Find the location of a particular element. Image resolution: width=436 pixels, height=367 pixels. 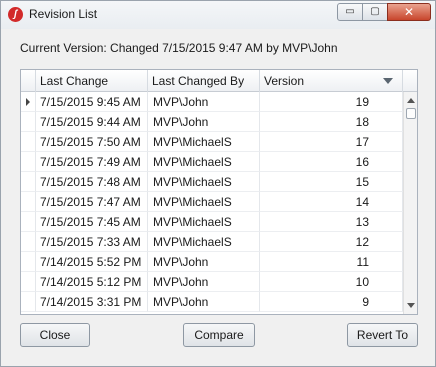

revert-to-button: Revert To is located at coordinates (382, 335).